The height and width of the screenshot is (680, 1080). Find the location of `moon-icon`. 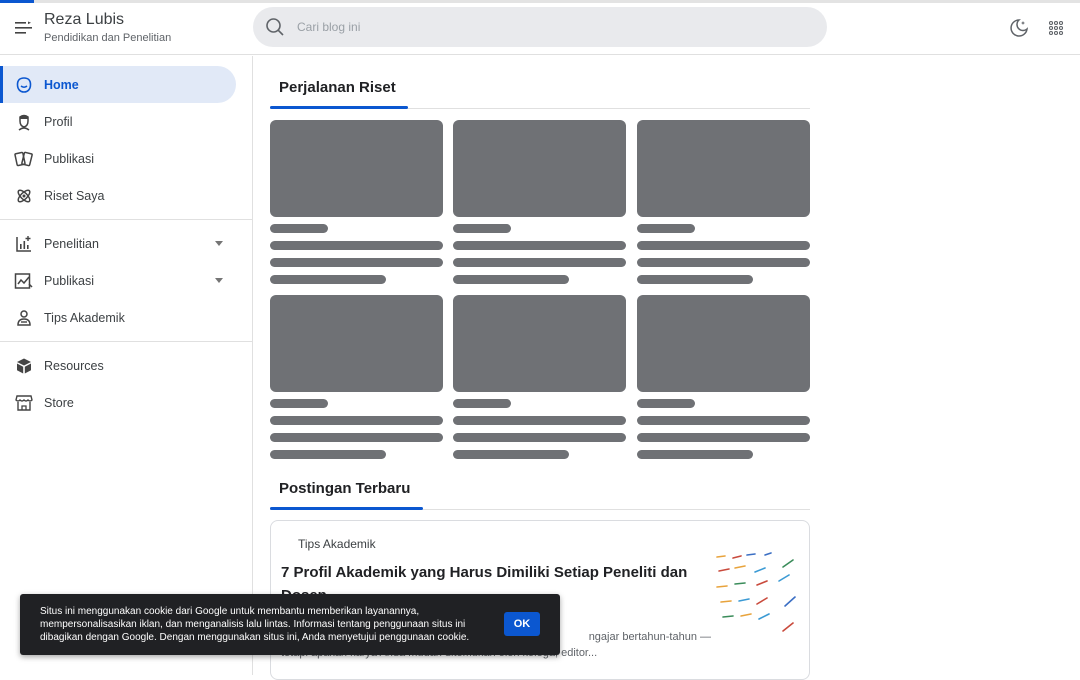

moon-icon is located at coordinates (1019, 28).